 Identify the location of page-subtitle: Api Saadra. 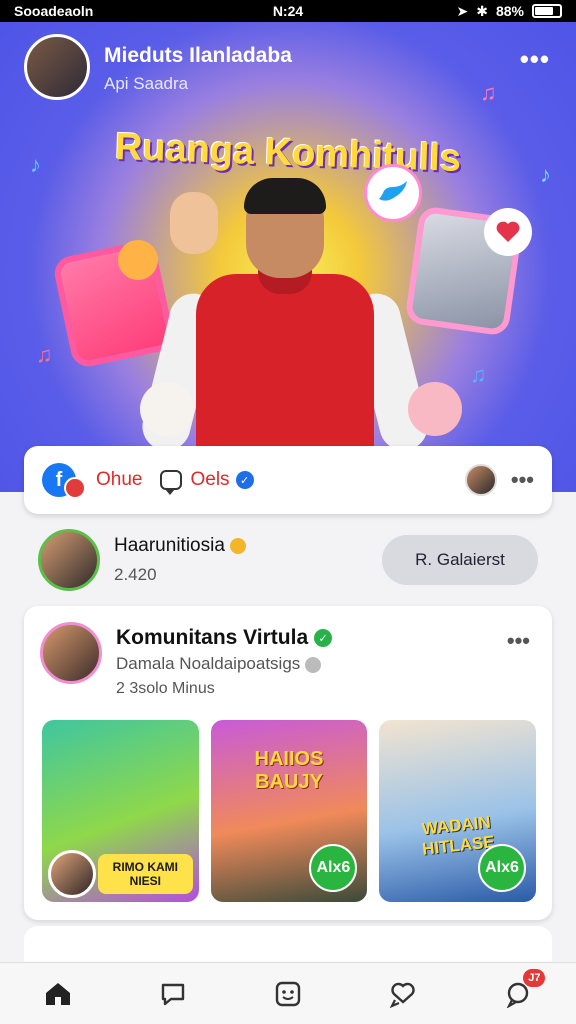
(146, 83).